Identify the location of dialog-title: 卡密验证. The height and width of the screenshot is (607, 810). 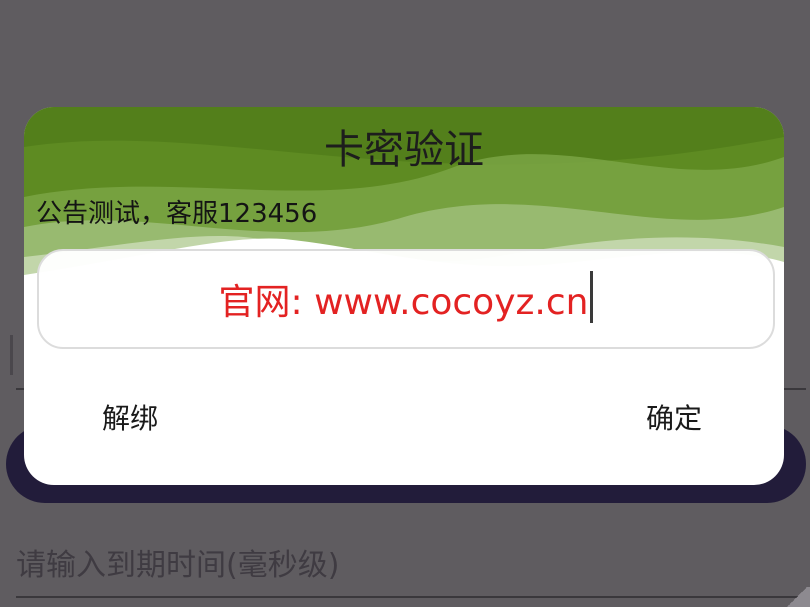
(404, 150).